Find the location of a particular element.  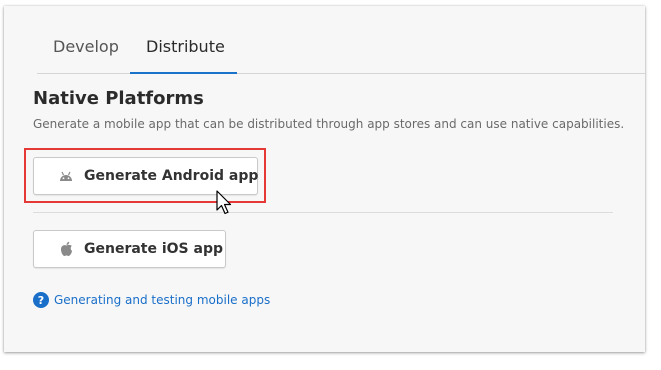

help-link-text: Generating and testing mobile apps is located at coordinates (162, 300).